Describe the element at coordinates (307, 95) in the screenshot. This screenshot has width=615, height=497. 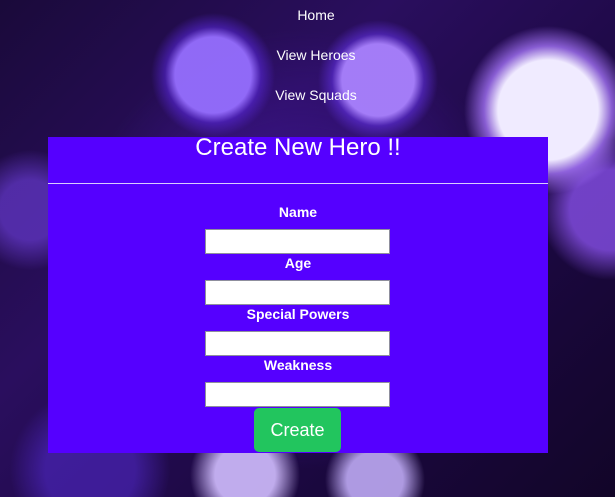
I see `nav-link-view-squads: View Squads` at that location.